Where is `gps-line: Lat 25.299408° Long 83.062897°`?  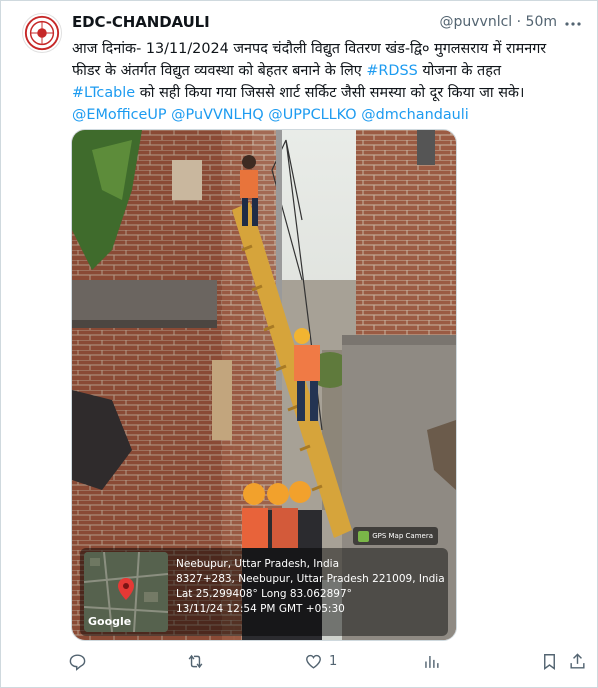
gps-line: Lat 25.299408° Long 83.062897° is located at coordinates (264, 594).